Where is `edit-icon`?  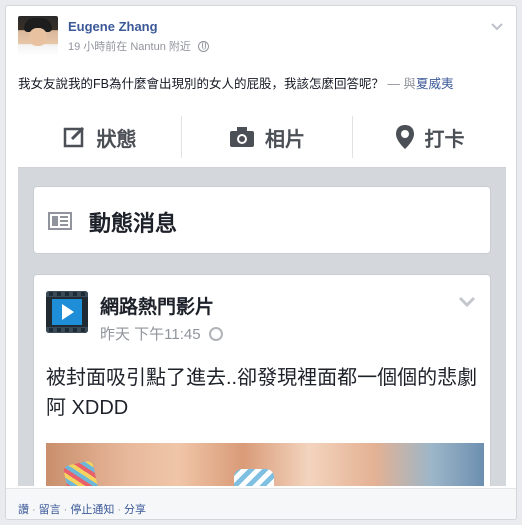 edit-icon is located at coordinates (75, 137).